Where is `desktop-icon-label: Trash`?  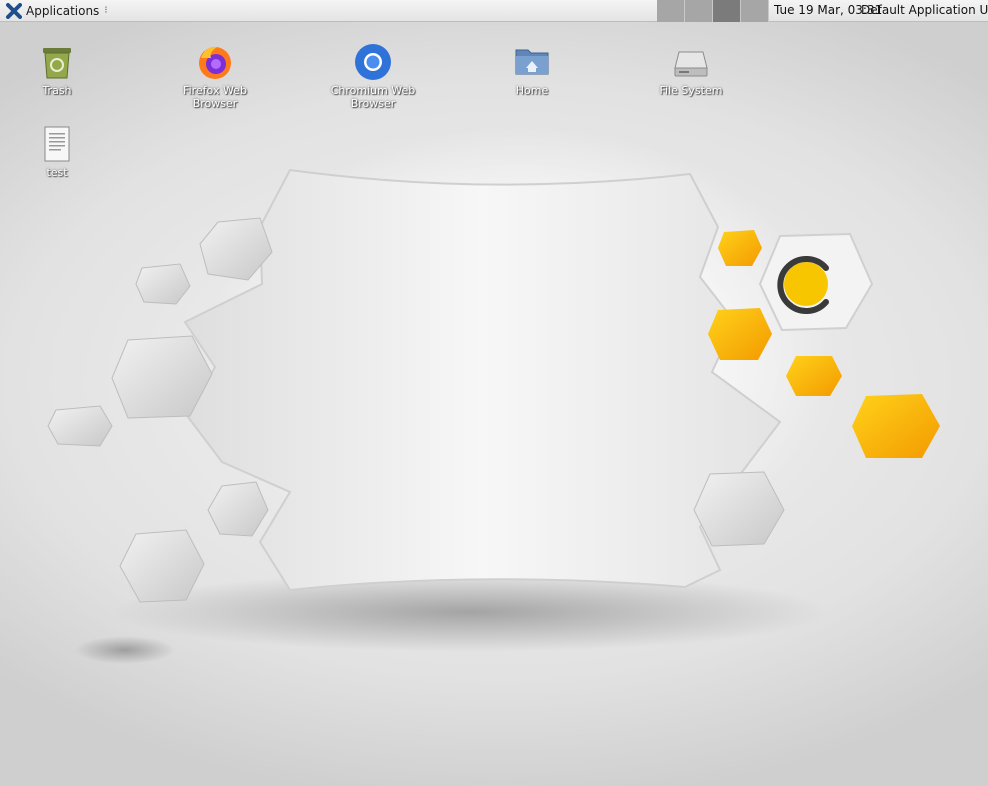 desktop-icon-label: Trash is located at coordinates (57, 90).